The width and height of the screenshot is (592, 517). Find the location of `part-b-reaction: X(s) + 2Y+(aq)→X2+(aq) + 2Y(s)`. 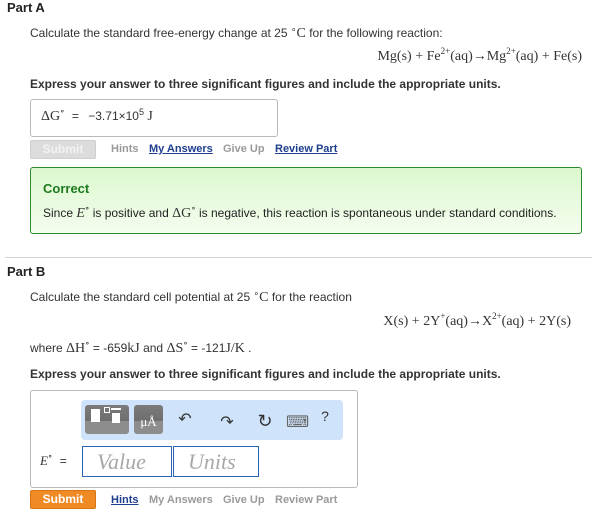

part-b-reaction: X(s) + 2Y+(aq)→X2+(aq) + 2Y(s) is located at coordinates (477, 320).